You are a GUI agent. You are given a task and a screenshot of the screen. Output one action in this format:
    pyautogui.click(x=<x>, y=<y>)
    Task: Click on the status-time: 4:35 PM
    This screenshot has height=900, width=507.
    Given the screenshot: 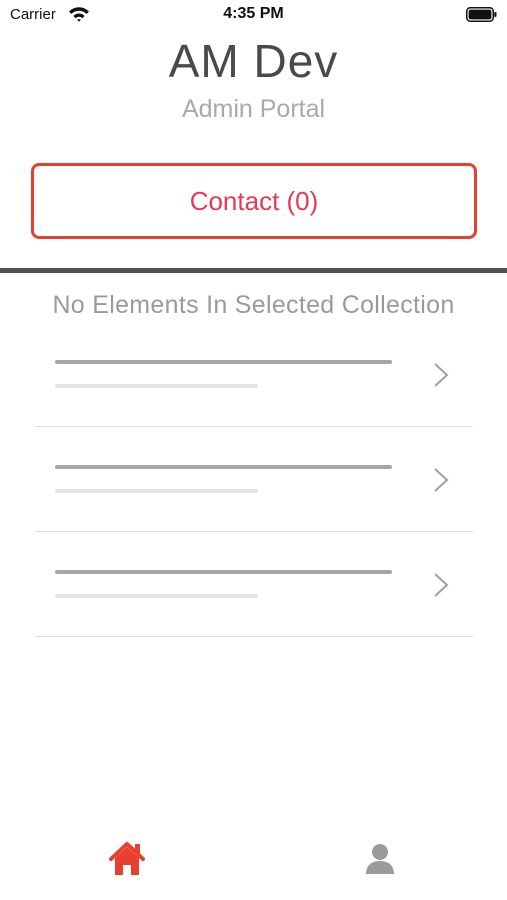 What is the action you would take?
    pyautogui.click(x=253, y=13)
    